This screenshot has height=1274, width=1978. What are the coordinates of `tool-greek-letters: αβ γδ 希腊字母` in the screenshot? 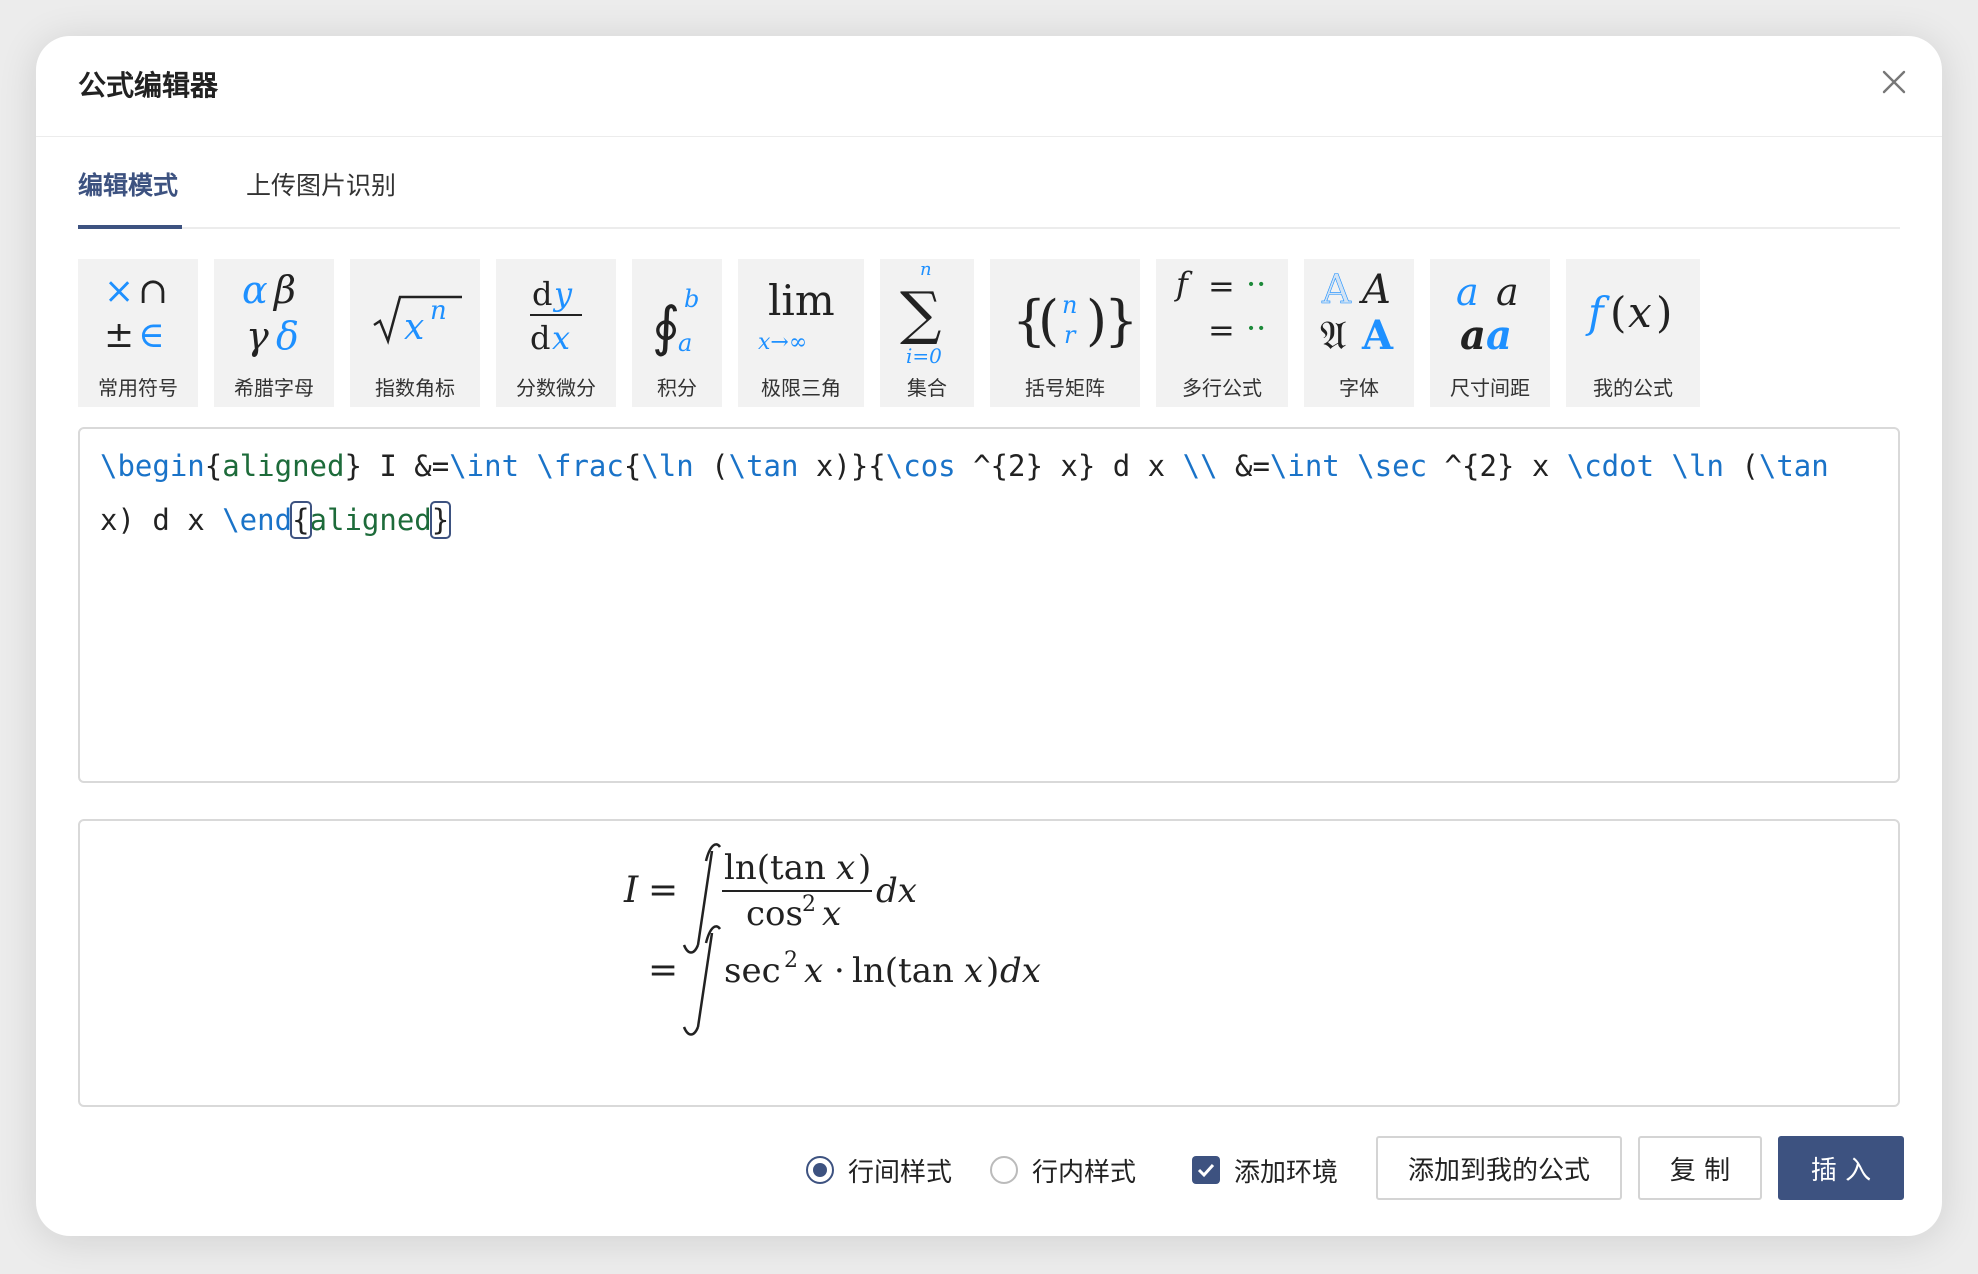 It's located at (274, 333).